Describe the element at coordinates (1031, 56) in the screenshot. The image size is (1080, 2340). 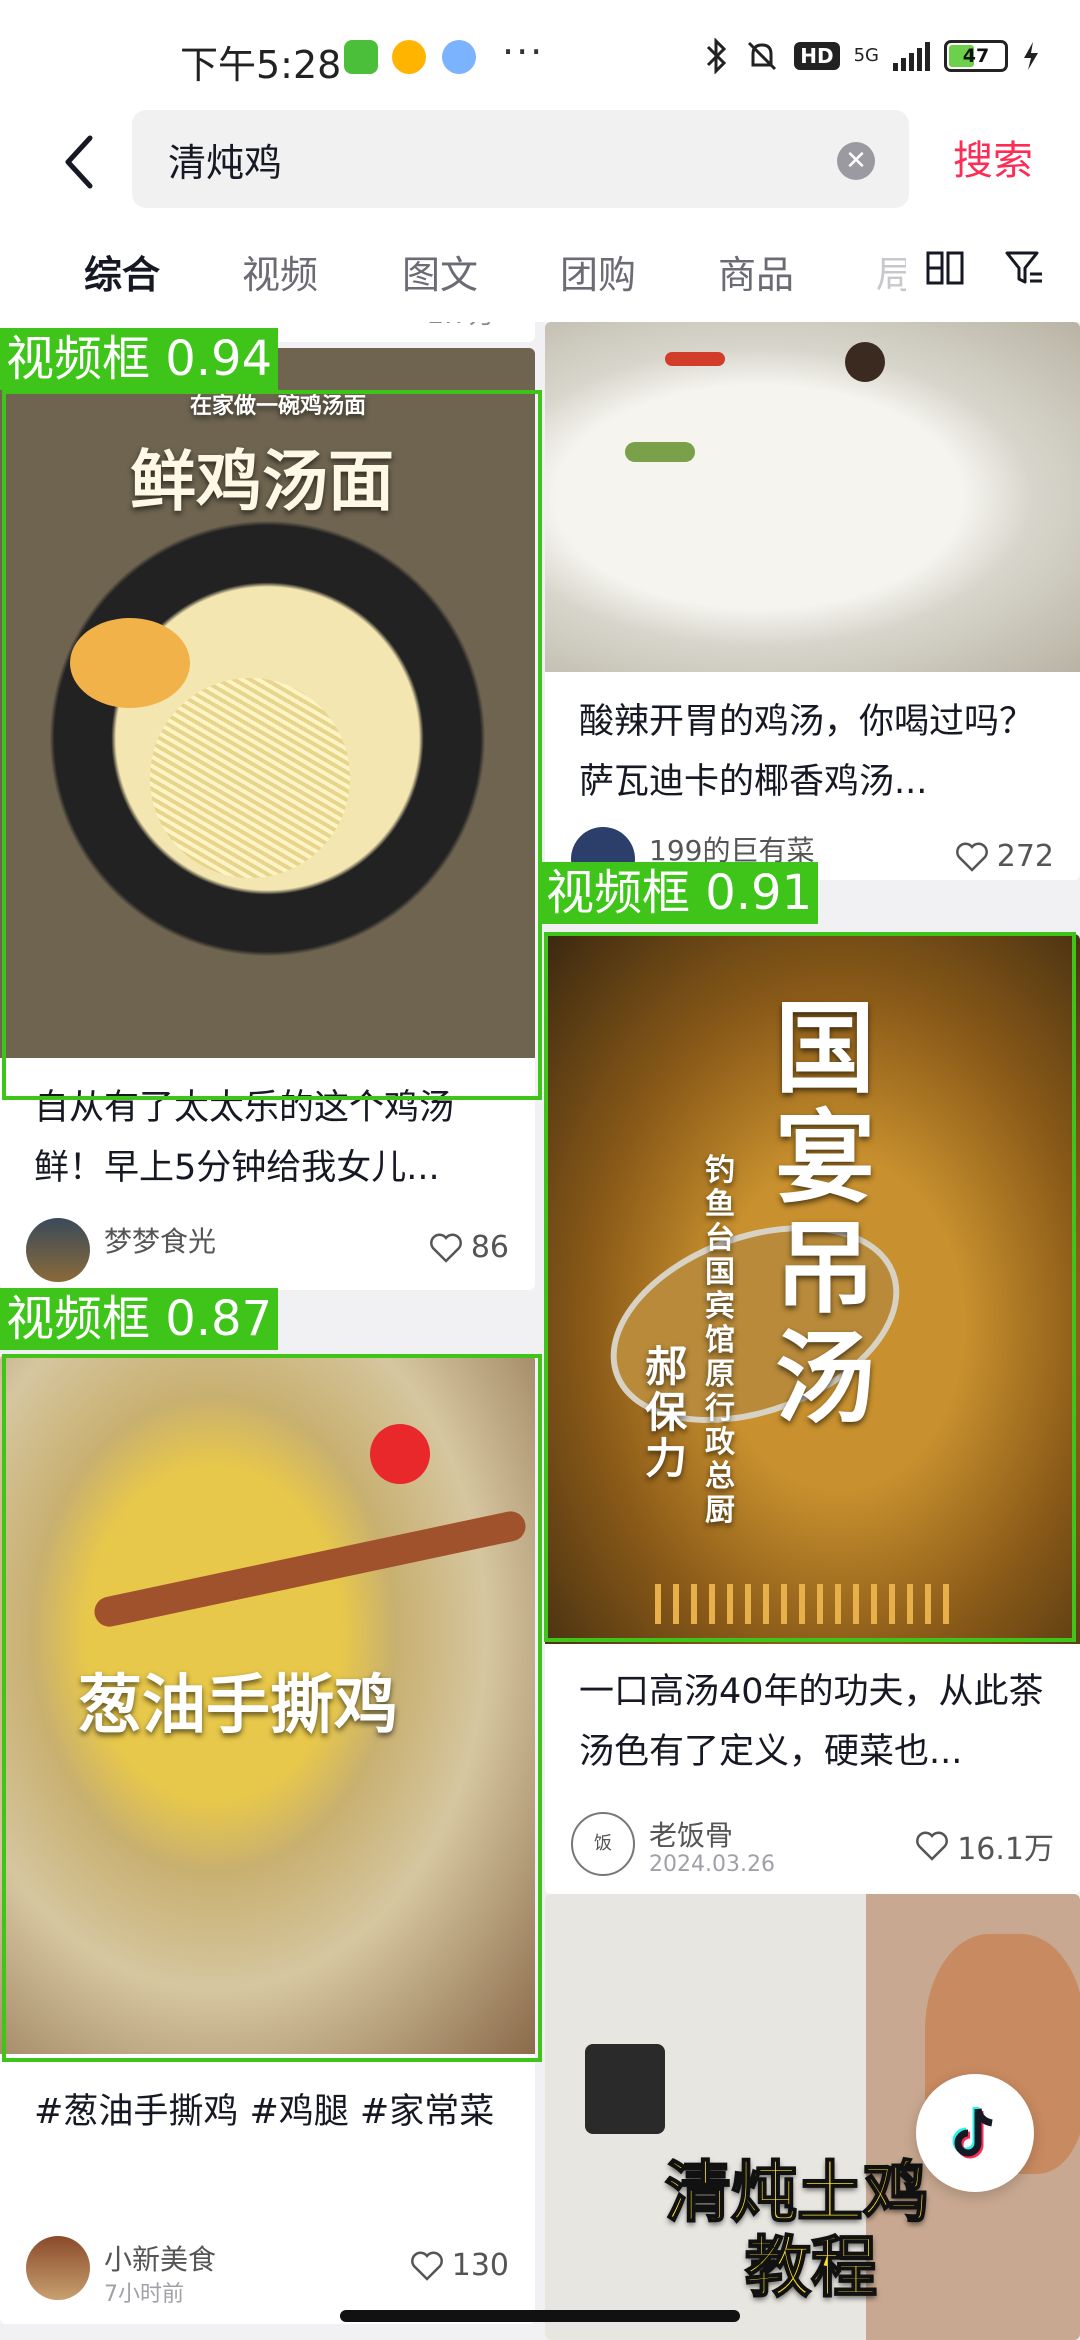
I see `charging-icon` at that location.